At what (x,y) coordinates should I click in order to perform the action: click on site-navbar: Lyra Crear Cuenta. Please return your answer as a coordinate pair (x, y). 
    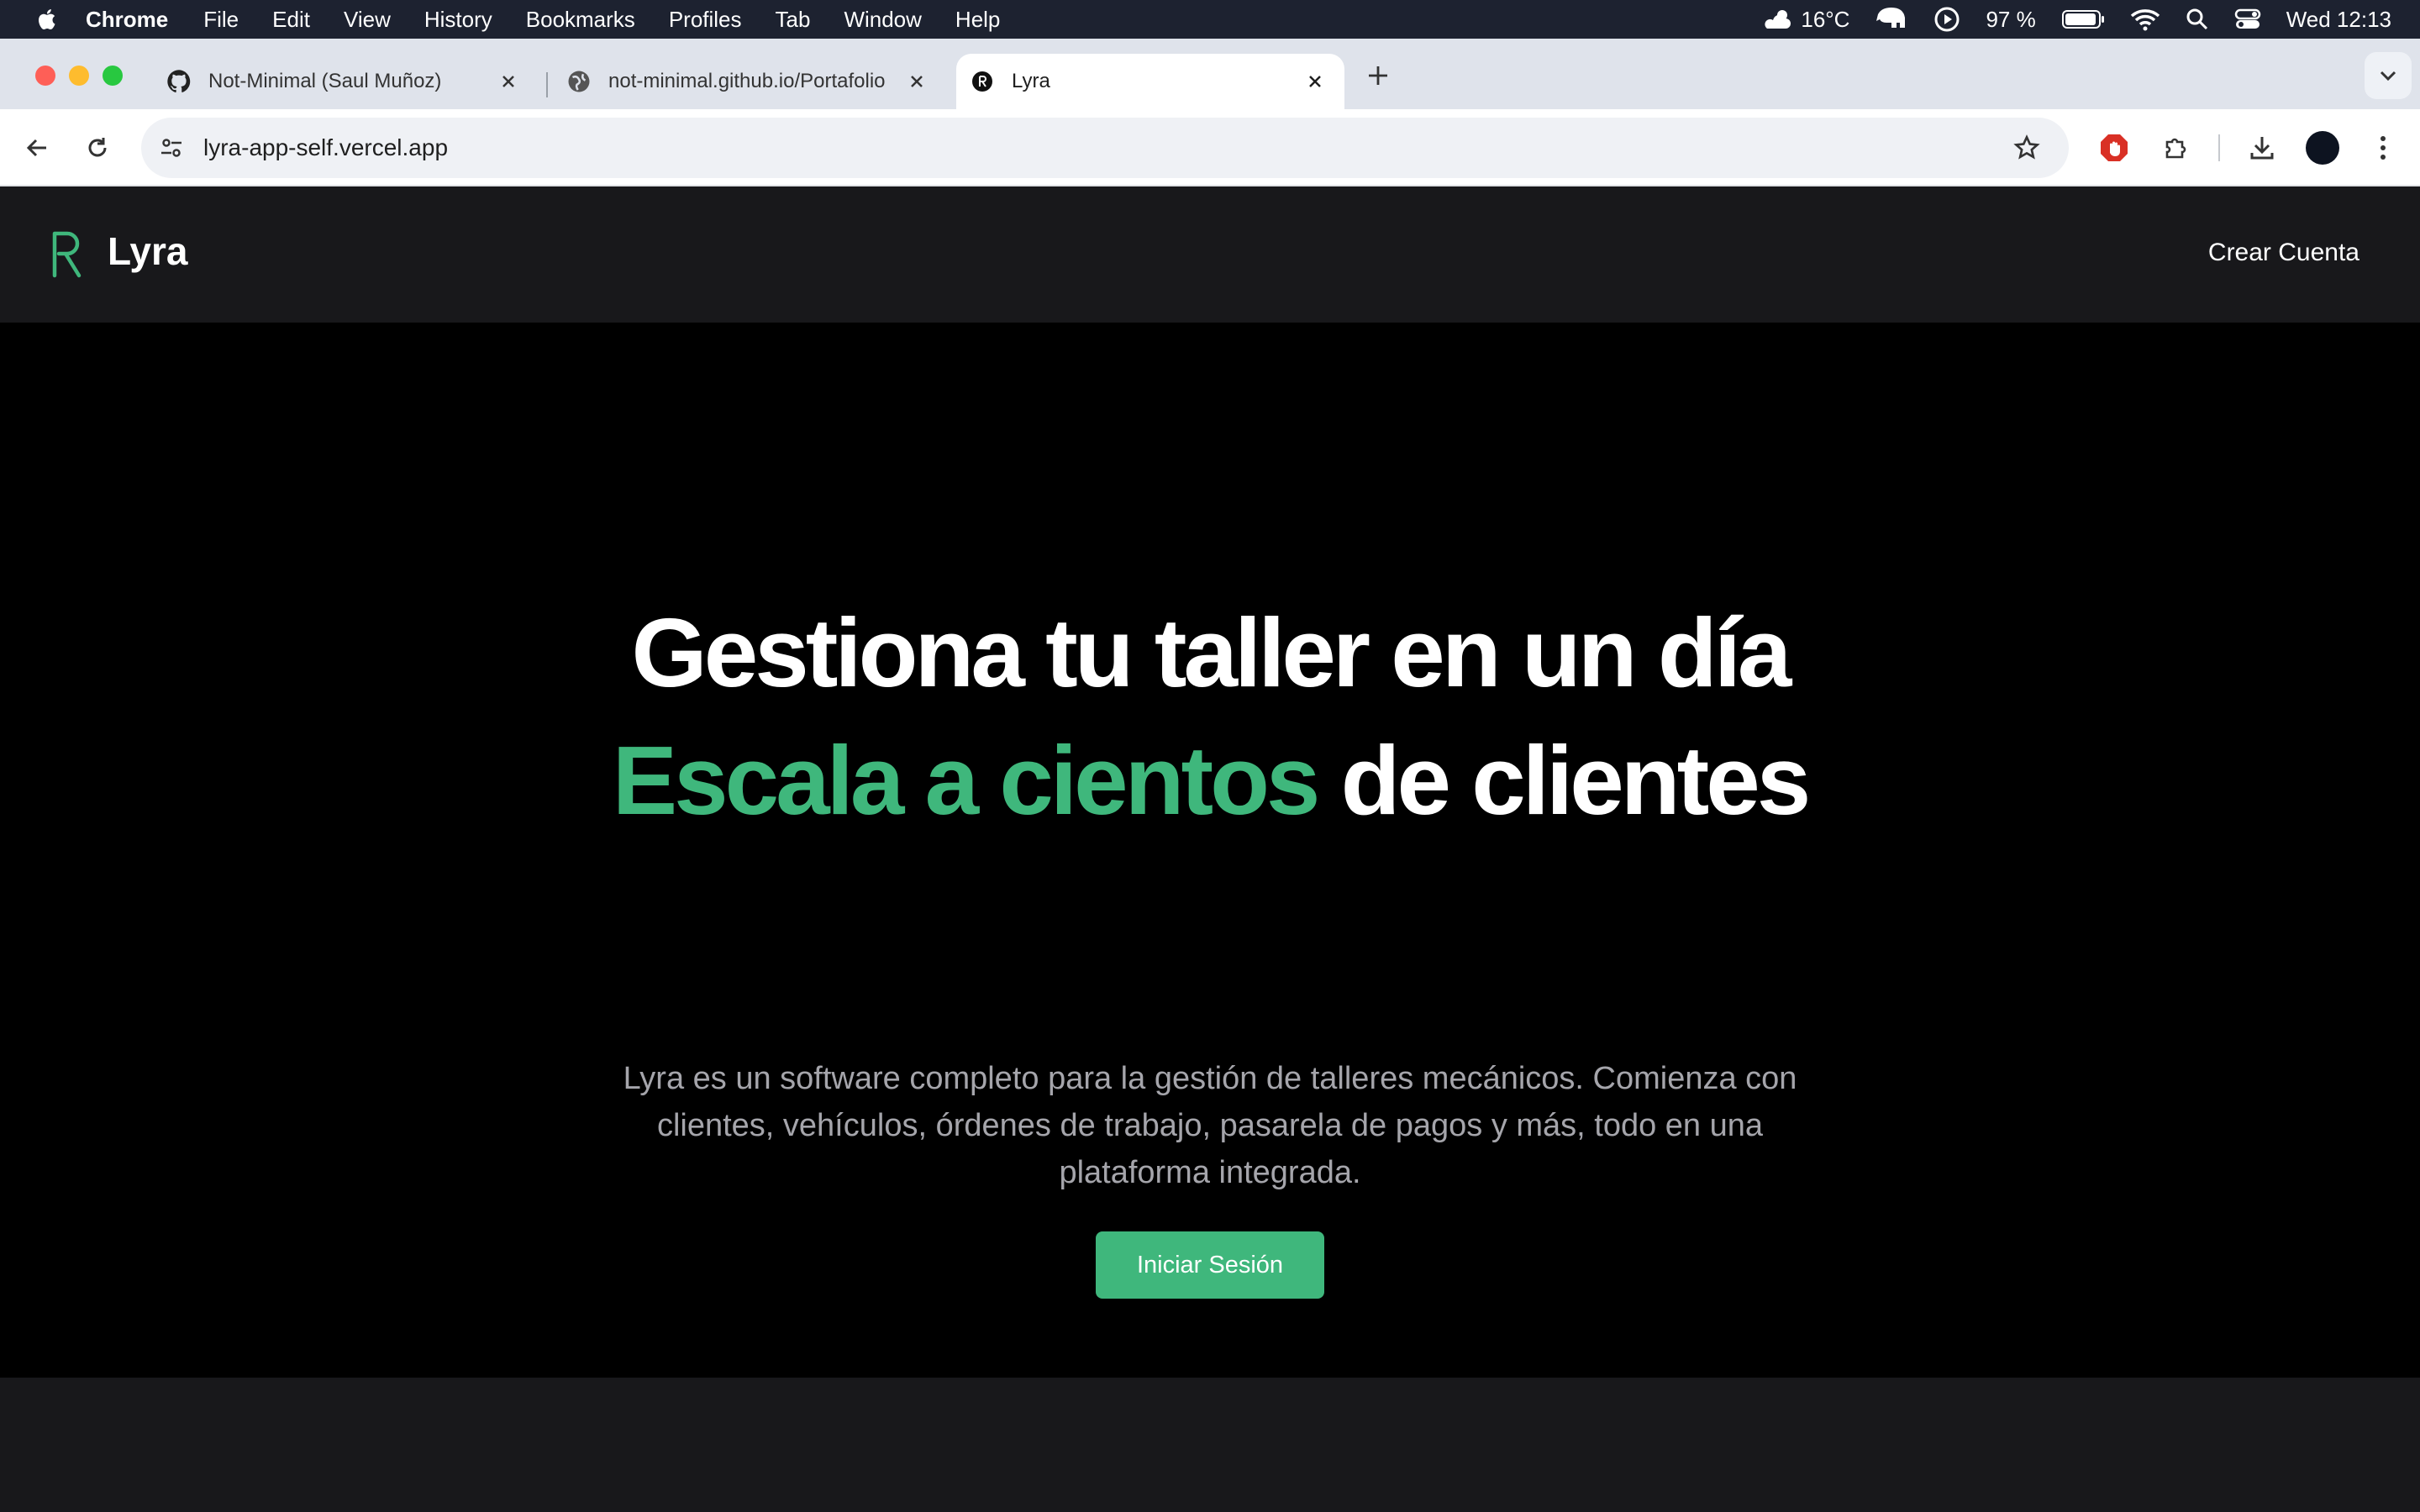
    Looking at the image, I should click on (1210, 254).